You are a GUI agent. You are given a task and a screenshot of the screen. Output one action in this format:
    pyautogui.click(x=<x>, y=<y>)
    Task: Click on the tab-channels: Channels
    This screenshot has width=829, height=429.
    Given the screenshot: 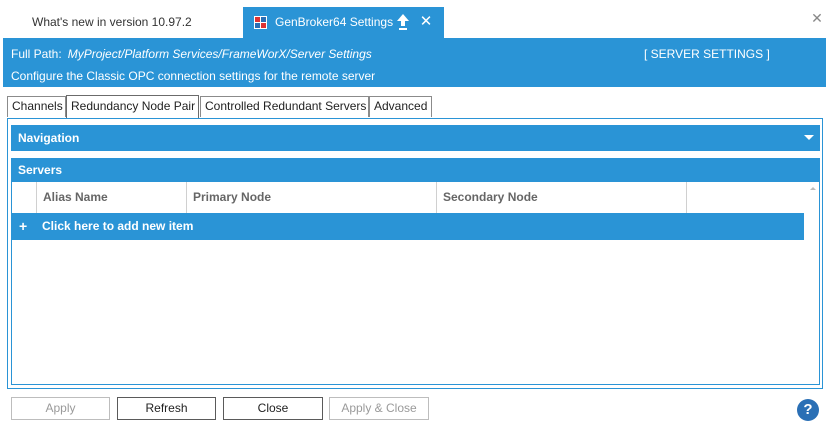 What is the action you would take?
    pyautogui.click(x=36, y=106)
    